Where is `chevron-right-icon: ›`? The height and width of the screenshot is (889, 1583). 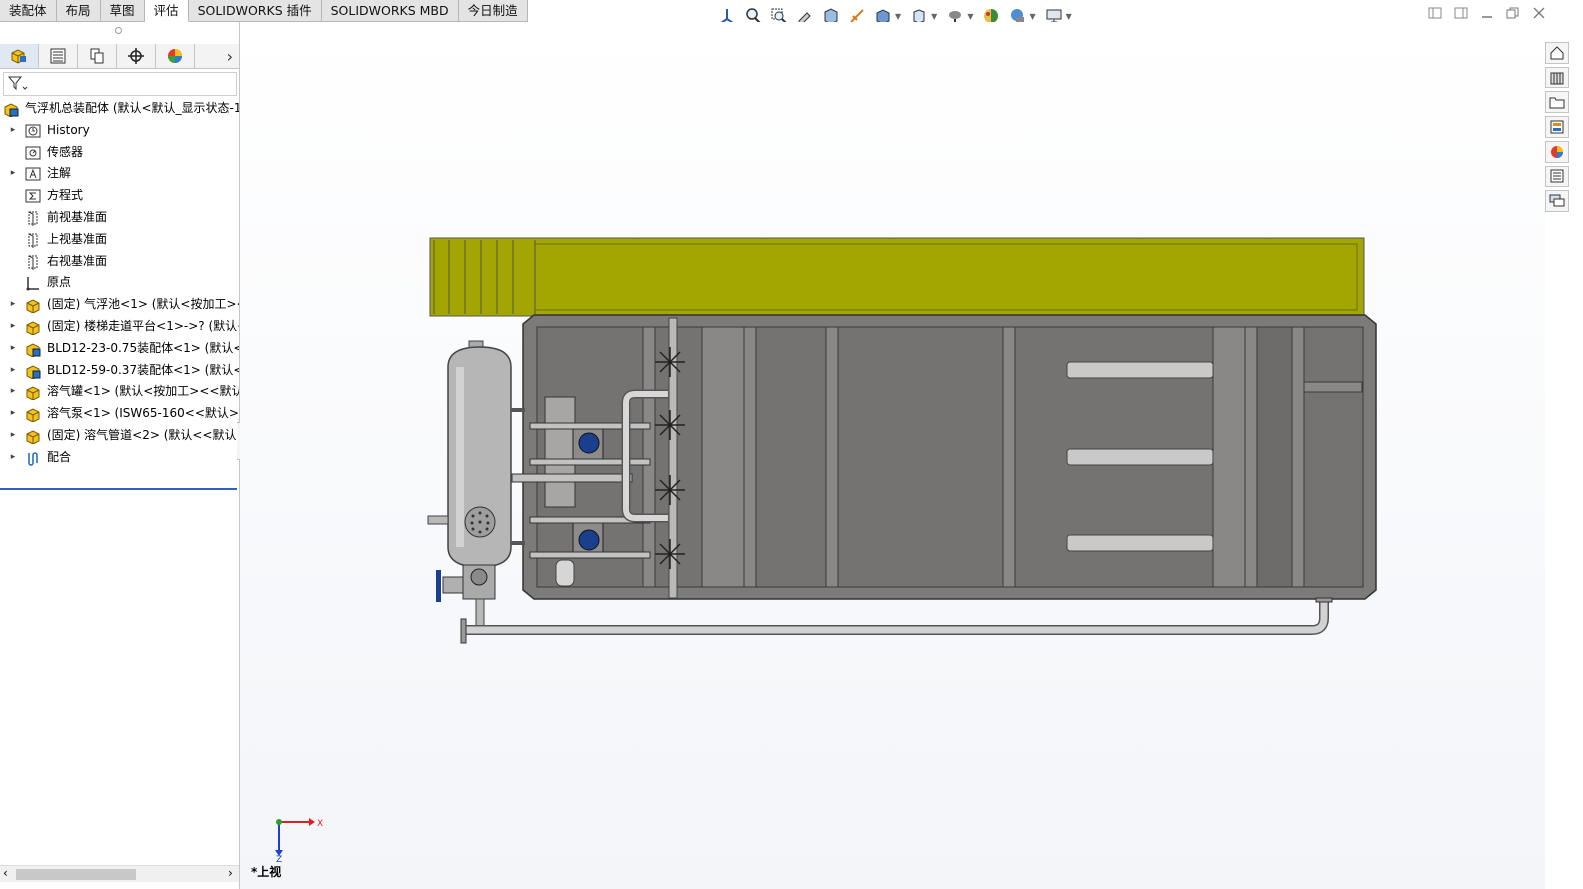
chevron-right-icon: › is located at coordinates (217, 56).